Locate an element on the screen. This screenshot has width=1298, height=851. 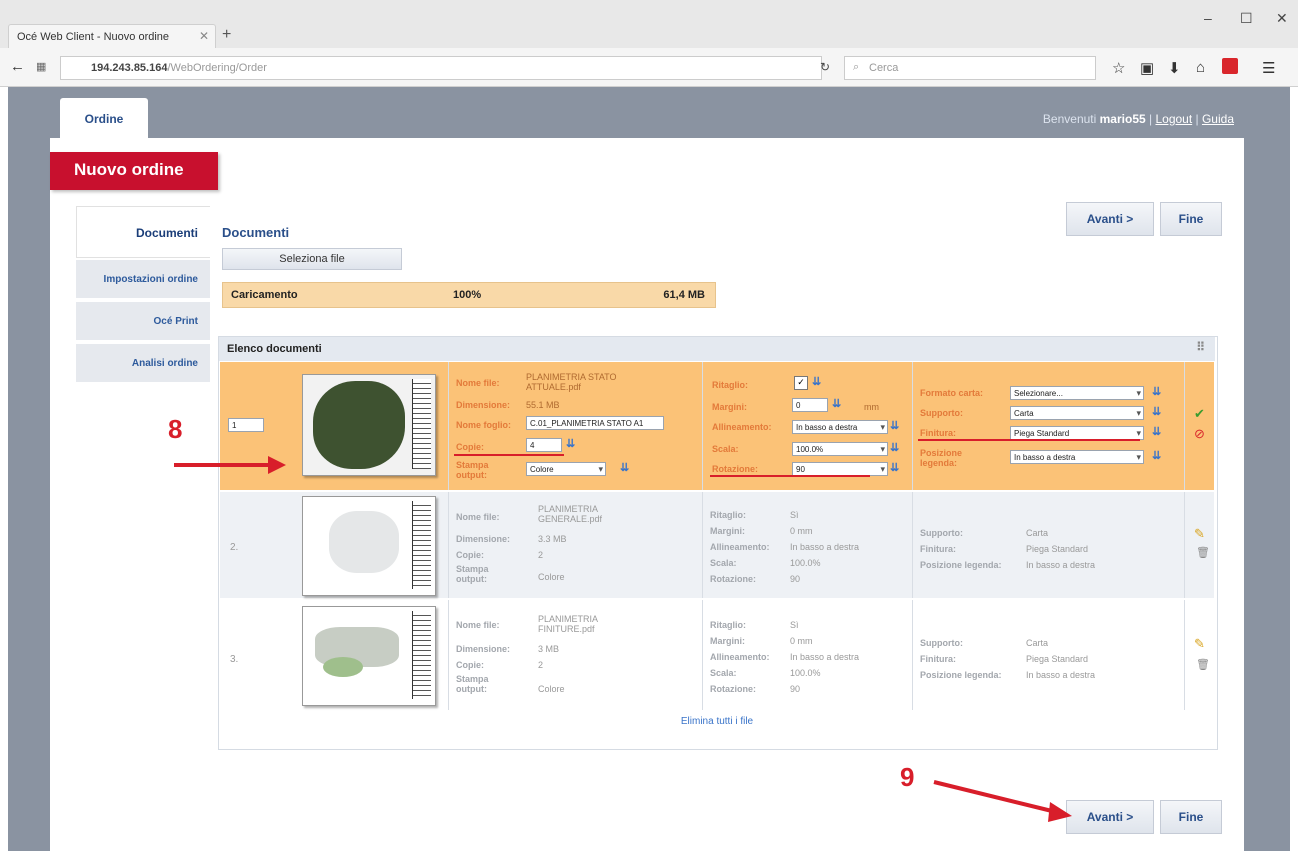
url-bar: 194.243.85.164/WebOrdering/Order is located at coordinates (441, 68).